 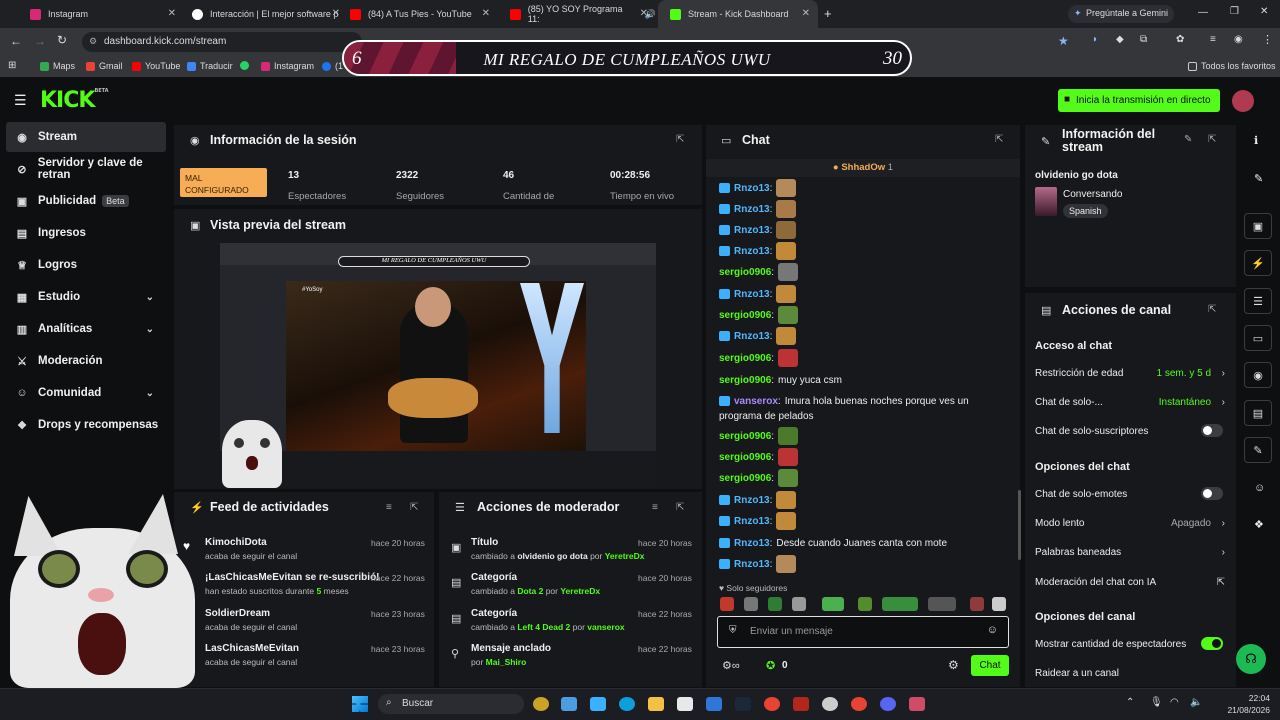 What do you see at coordinates (1213, 39) in the screenshot?
I see `reading-list-icon: ≡` at bounding box center [1213, 39].